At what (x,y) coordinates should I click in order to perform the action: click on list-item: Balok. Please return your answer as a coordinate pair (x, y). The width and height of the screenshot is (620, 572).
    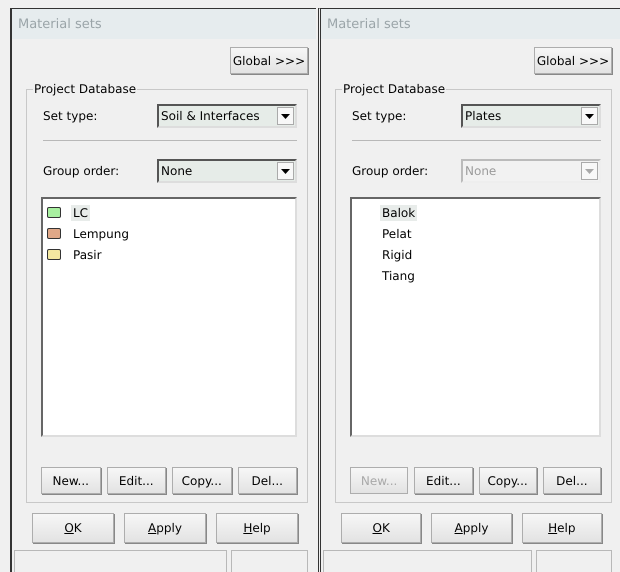
    Looking at the image, I should click on (399, 212).